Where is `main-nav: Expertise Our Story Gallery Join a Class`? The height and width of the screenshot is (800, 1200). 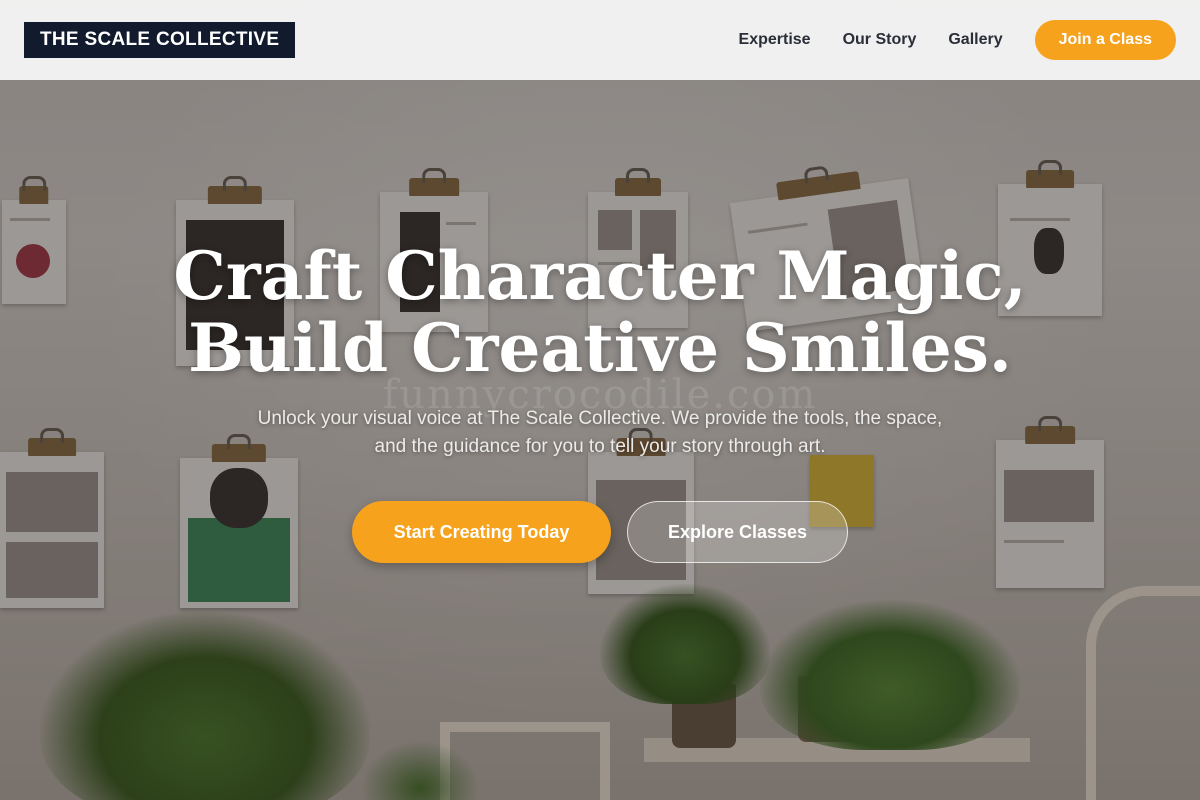 main-nav: Expertise Our Story Gallery Join a Class is located at coordinates (941, 40).